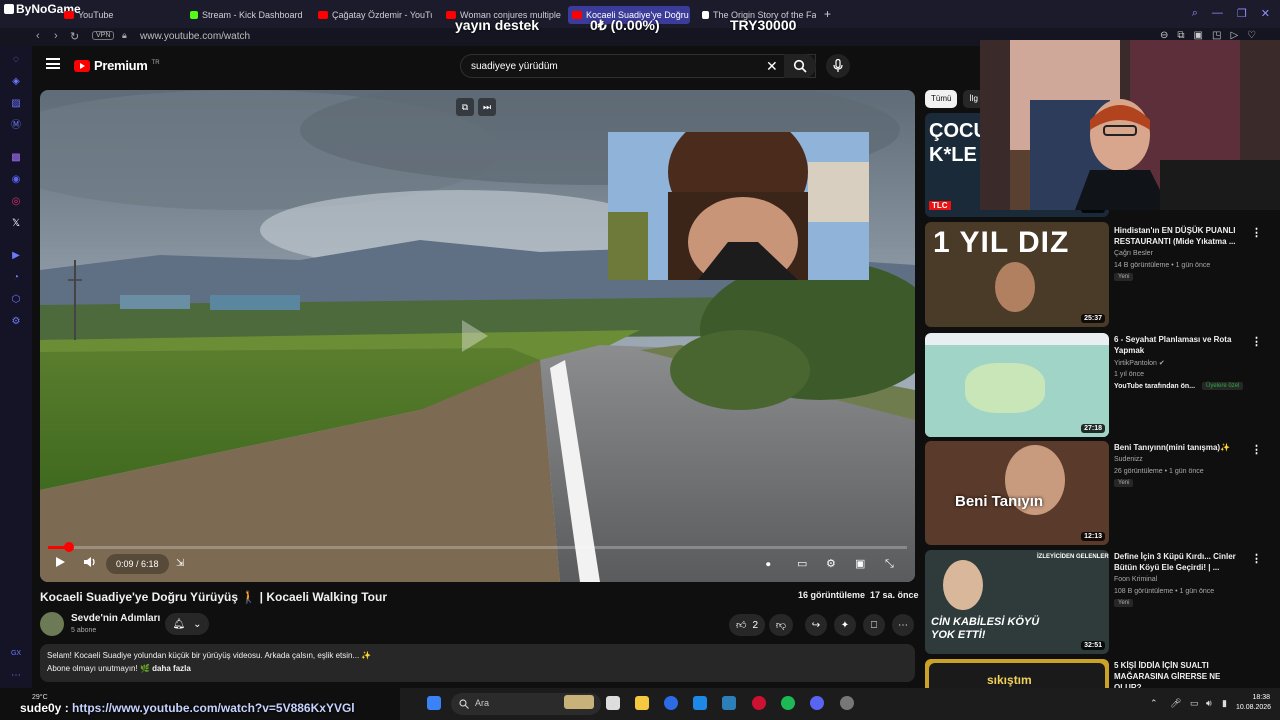 The image size is (1280, 720). Describe the element at coordinates (860, 564) in the screenshot. I see `theater-mode-icon: ▣` at that location.